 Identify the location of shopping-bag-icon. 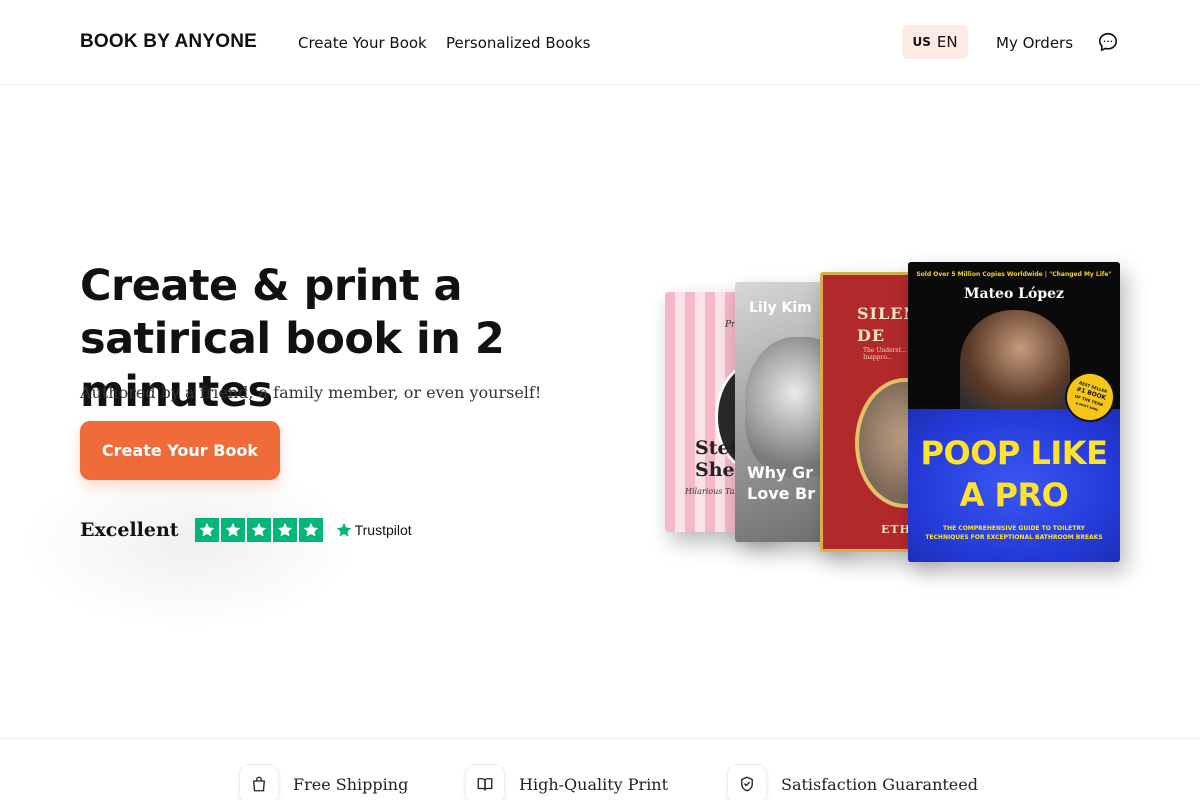
(259, 782).